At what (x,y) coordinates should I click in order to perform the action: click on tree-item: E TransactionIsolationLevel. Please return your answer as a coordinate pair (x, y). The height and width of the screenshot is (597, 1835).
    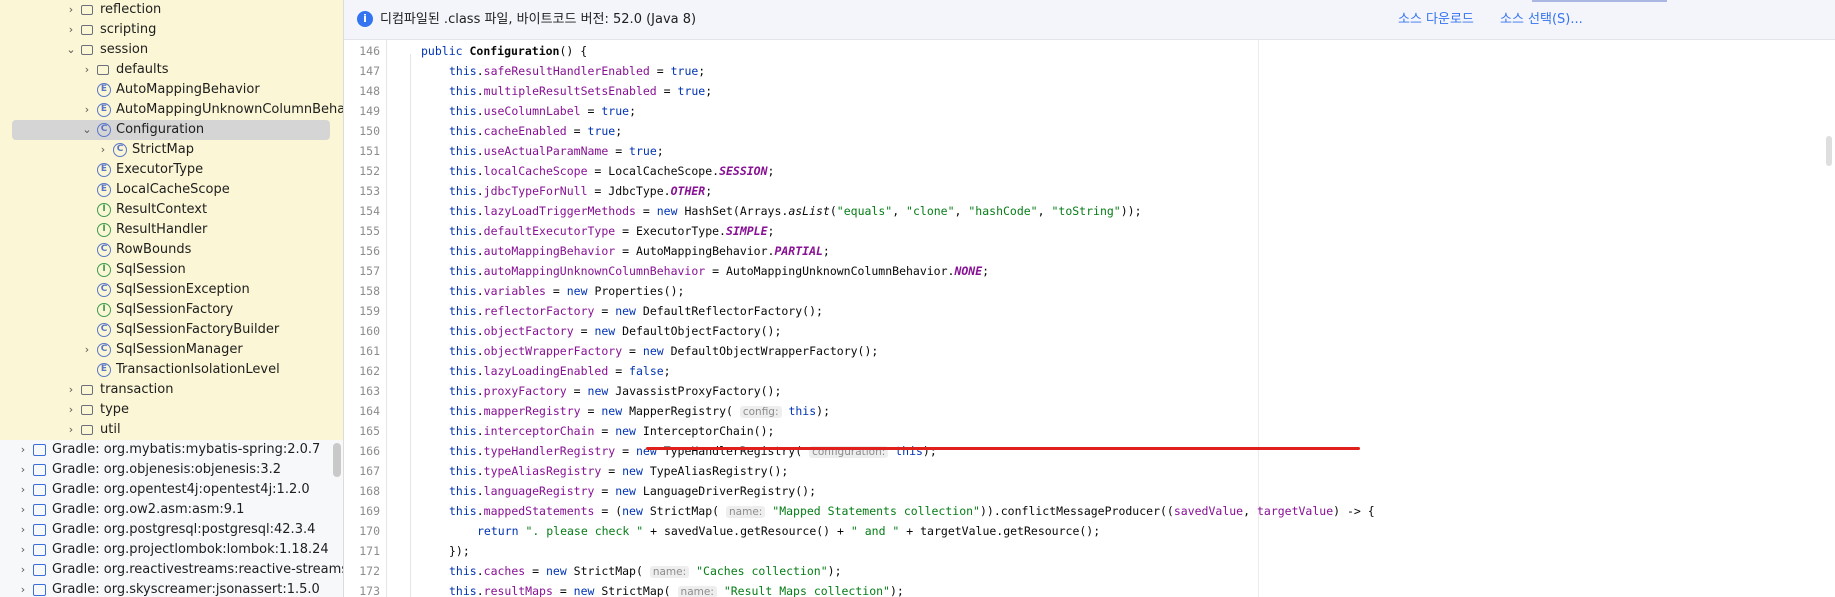
    Looking at the image, I should click on (171, 370).